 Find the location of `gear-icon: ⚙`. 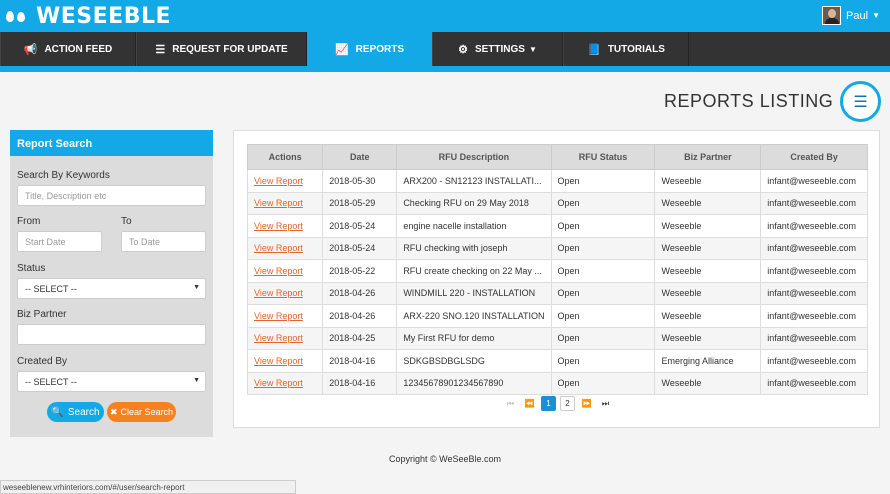

gear-icon: ⚙ is located at coordinates (463, 49).